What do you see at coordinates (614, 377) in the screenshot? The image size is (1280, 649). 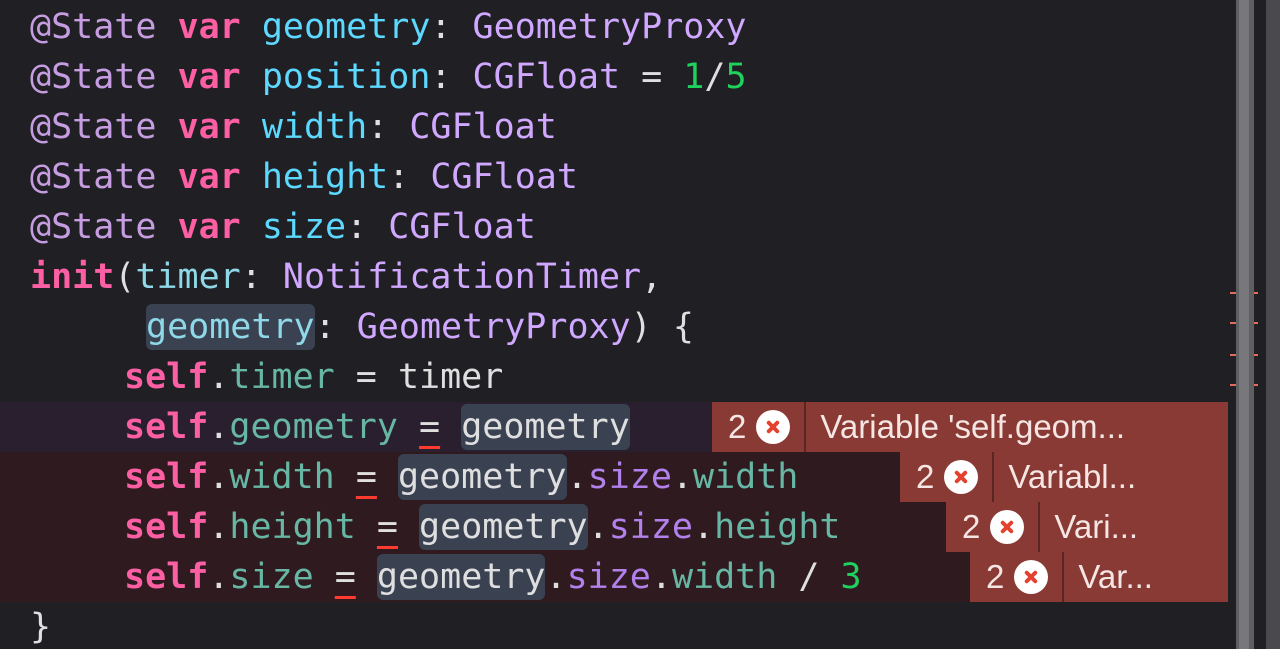 I see `code-line-assign-timer: self.timer = timer` at bounding box center [614, 377].